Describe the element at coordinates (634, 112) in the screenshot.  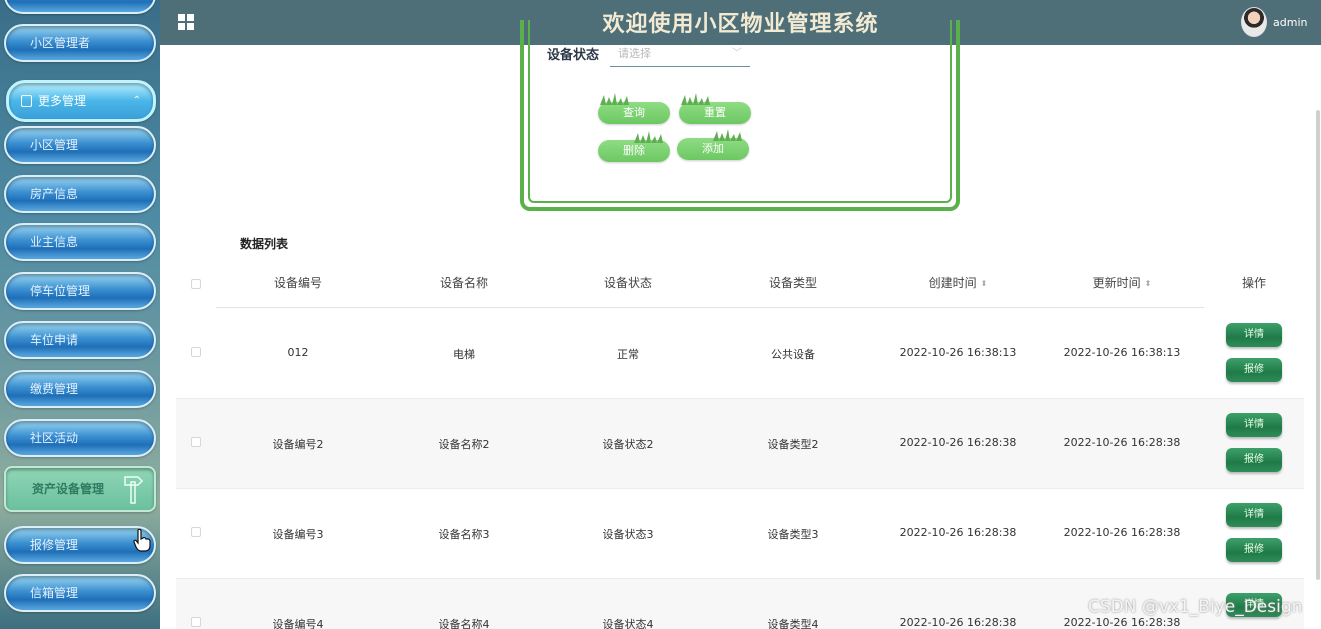
I see `query-button-label: 查询` at that location.